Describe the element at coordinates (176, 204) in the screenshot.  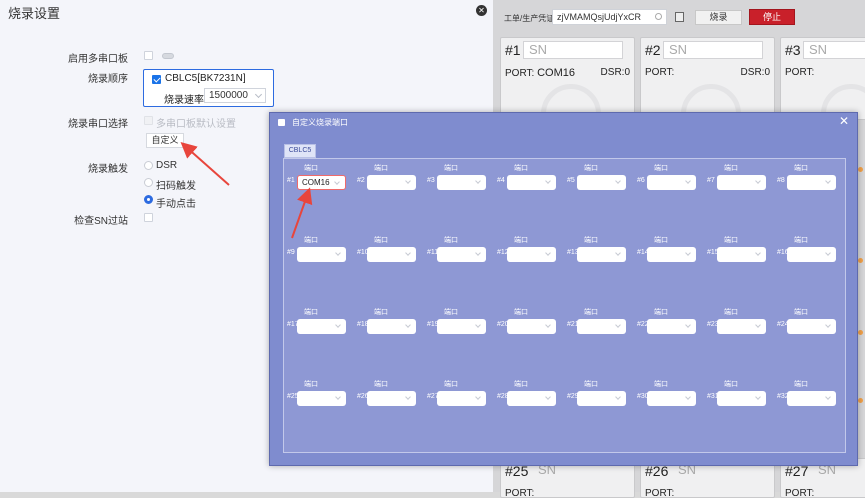
I see `trigger-option-manual: 手动点击` at that location.